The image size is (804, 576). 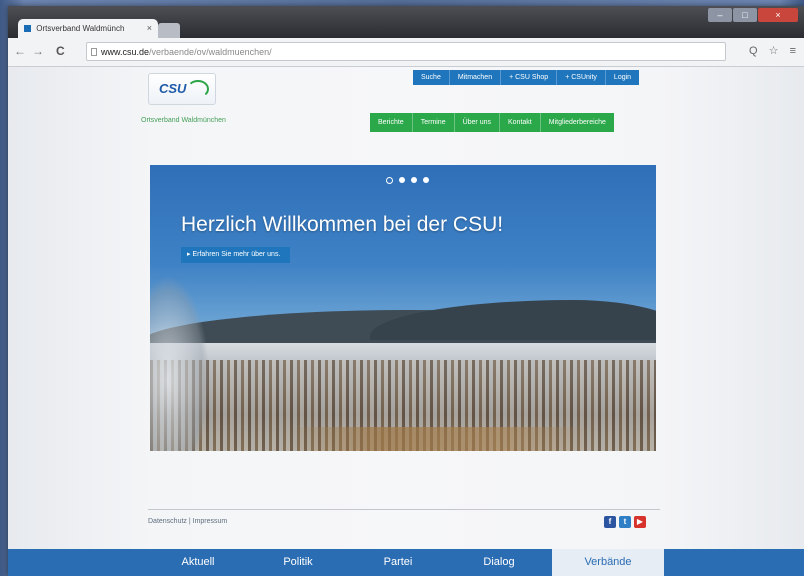 I want to click on hero-hill, so click(x=513, y=320).